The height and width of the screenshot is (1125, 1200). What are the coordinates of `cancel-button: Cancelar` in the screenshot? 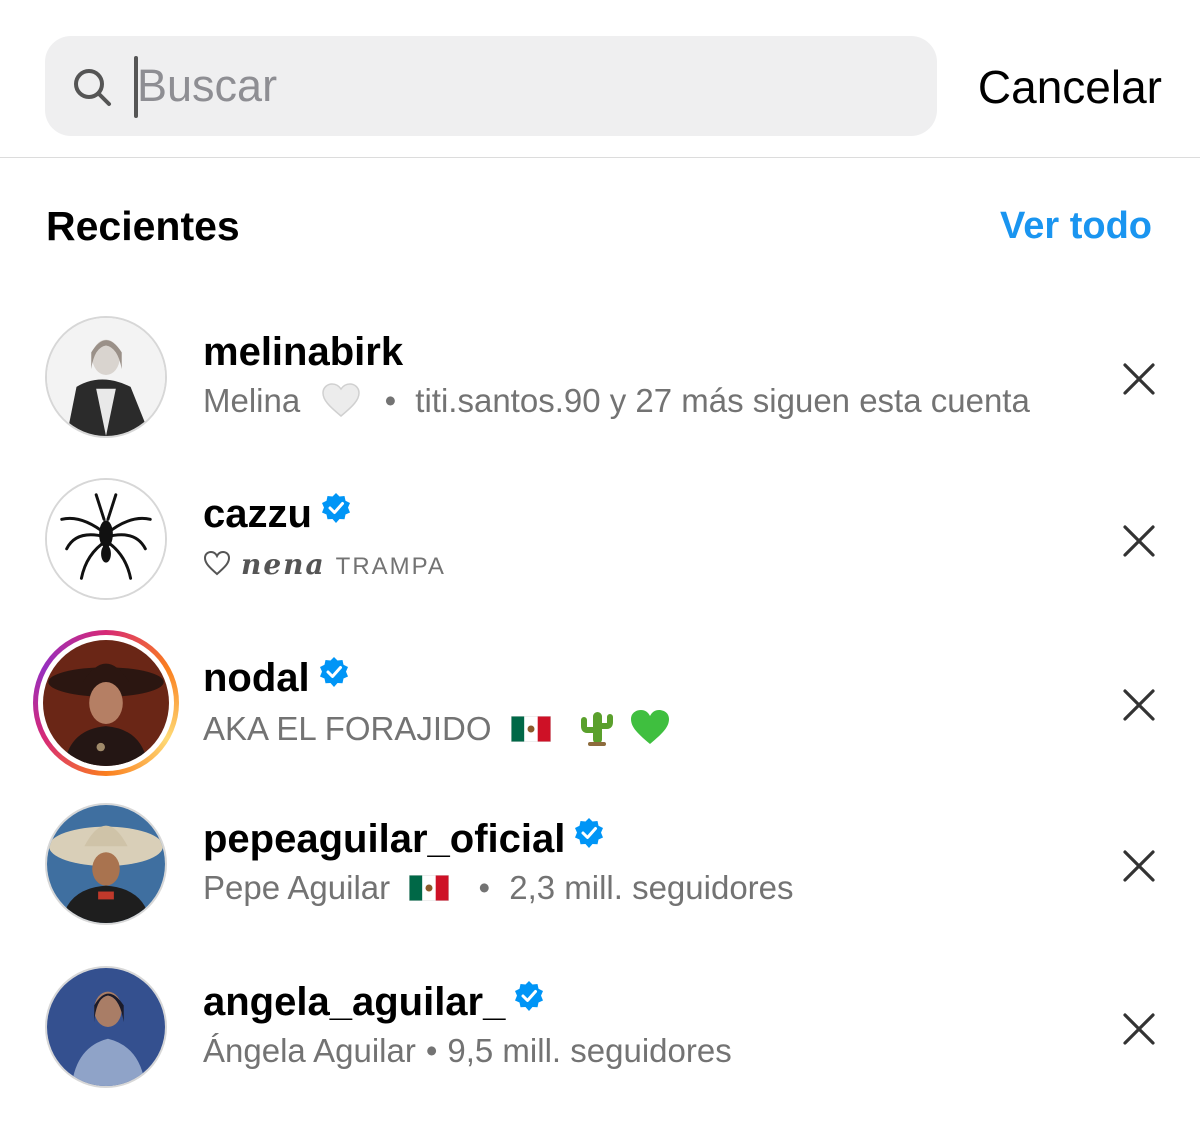 It's located at (1070, 87).